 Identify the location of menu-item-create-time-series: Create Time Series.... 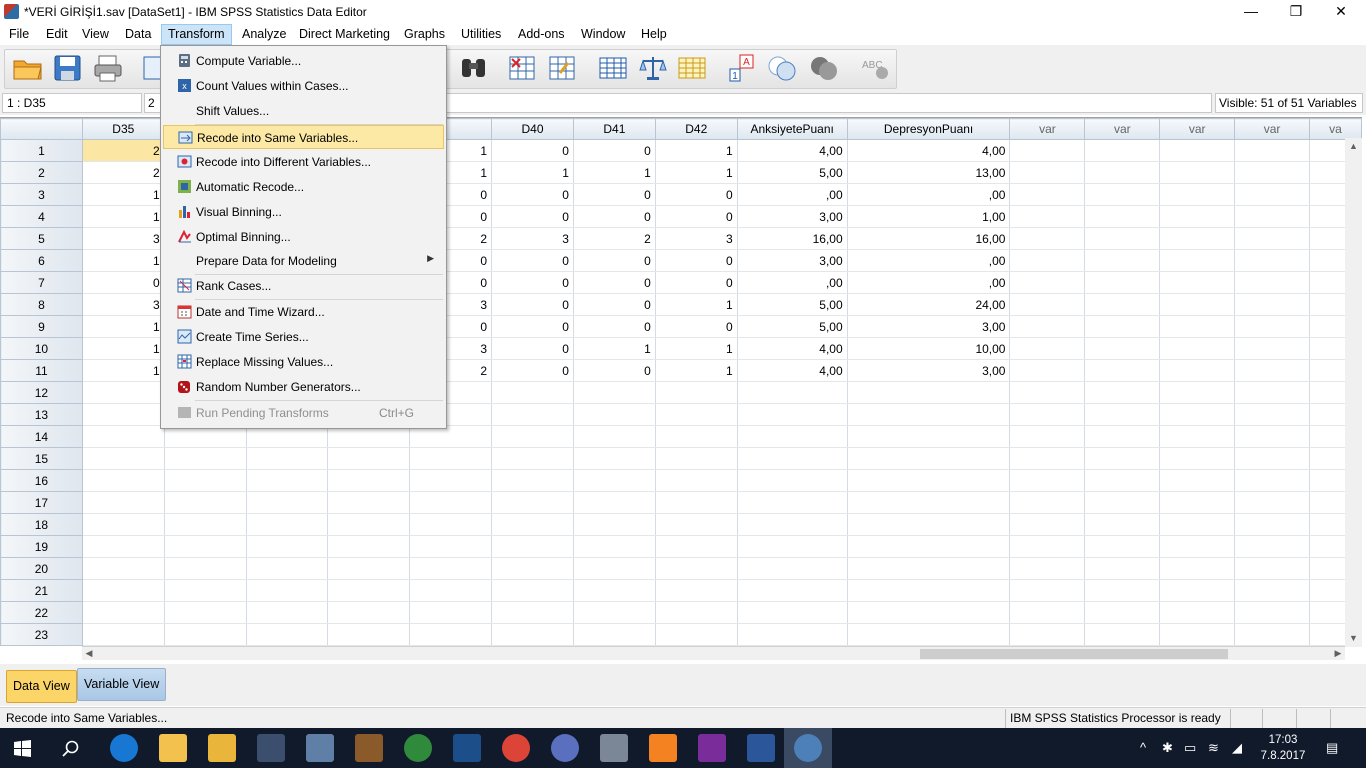
(303, 337).